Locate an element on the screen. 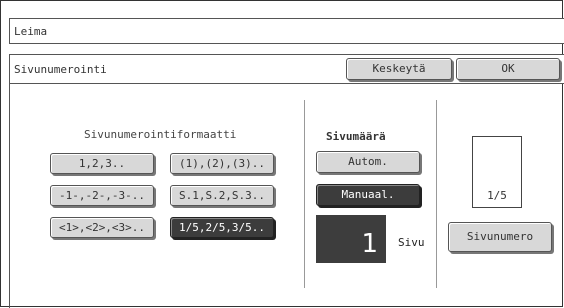 Image resolution: width=564 pixels, height=308 pixels. format-option-2: (1),(2),(3).. is located at coordinates (222, 163).